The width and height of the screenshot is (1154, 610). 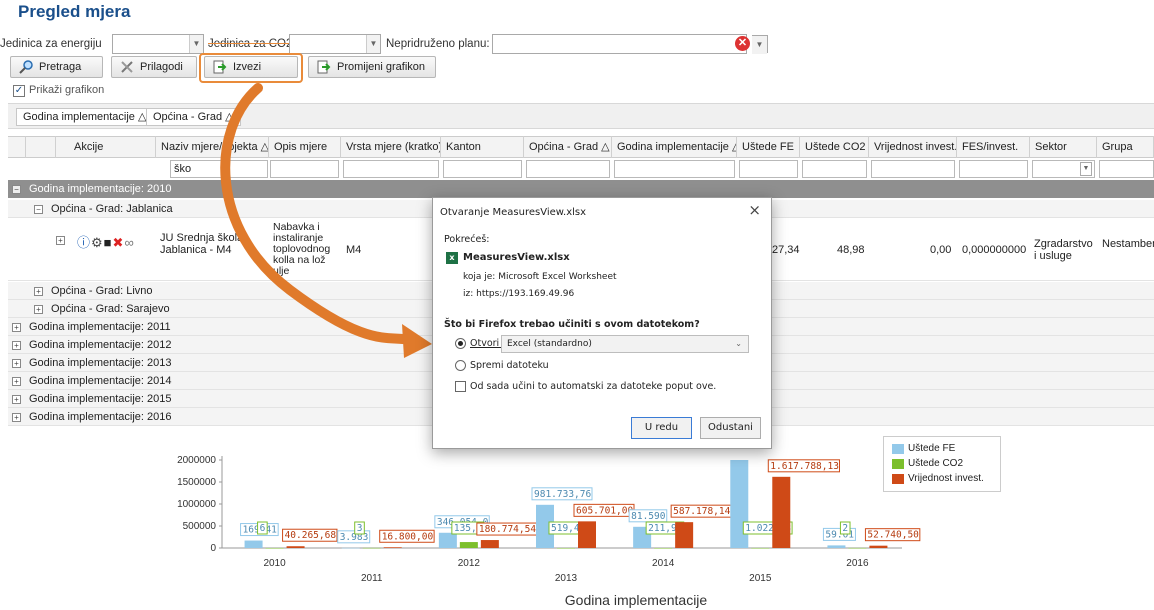 I want to click on open-with-option: Otvori s, so click(x=481, y=343).